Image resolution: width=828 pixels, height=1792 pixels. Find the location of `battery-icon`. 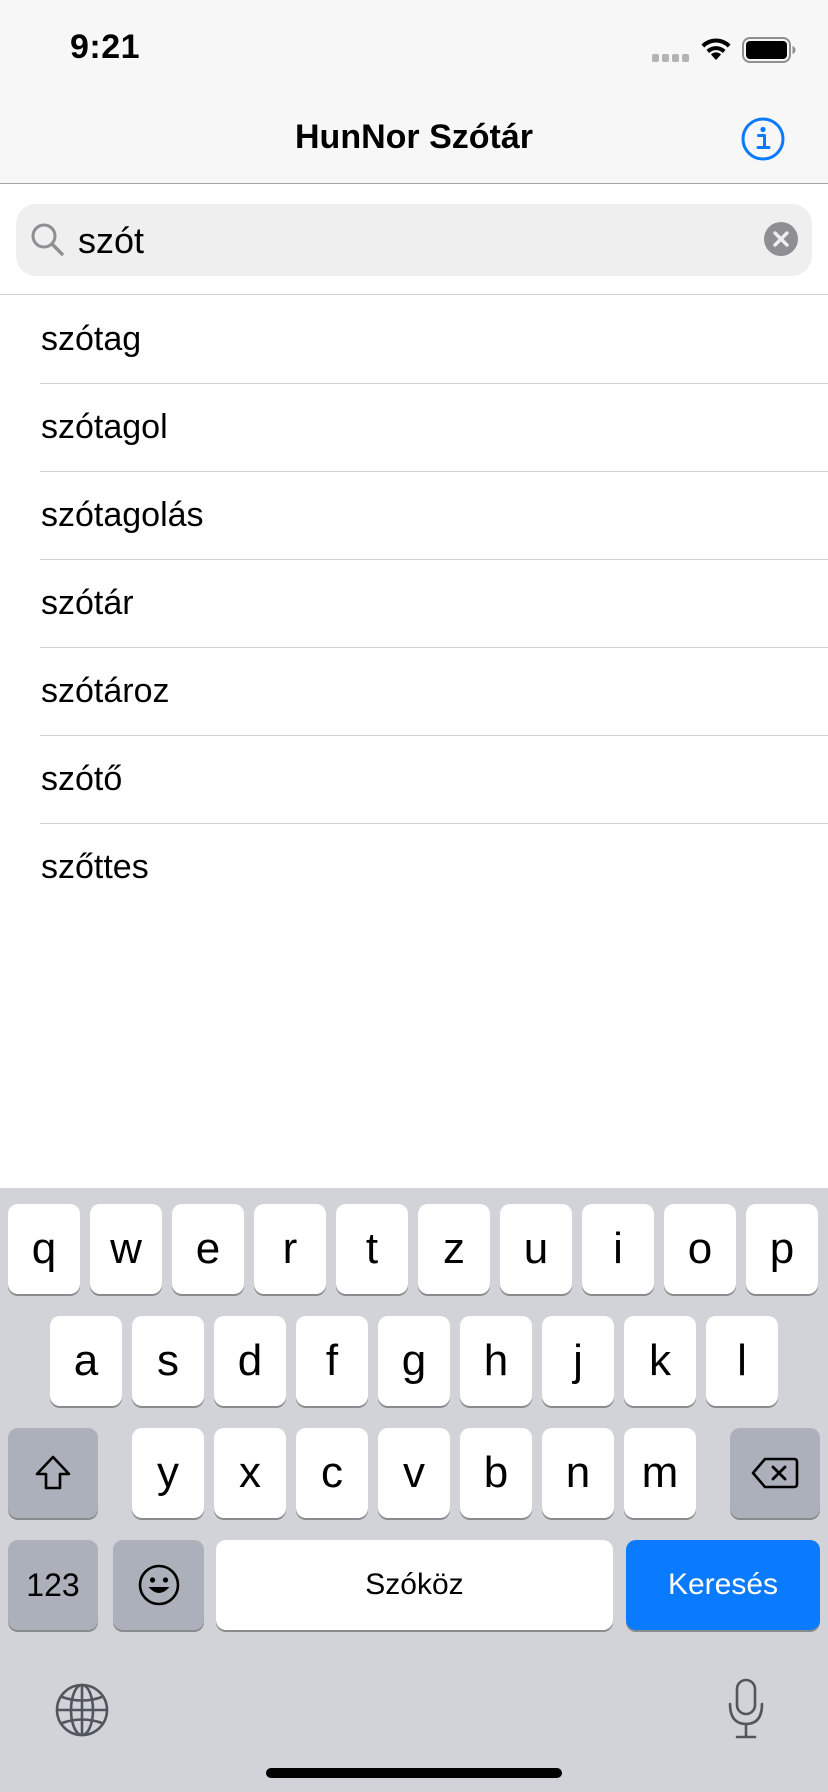

battery-icon is located at coordinates (769, 50).